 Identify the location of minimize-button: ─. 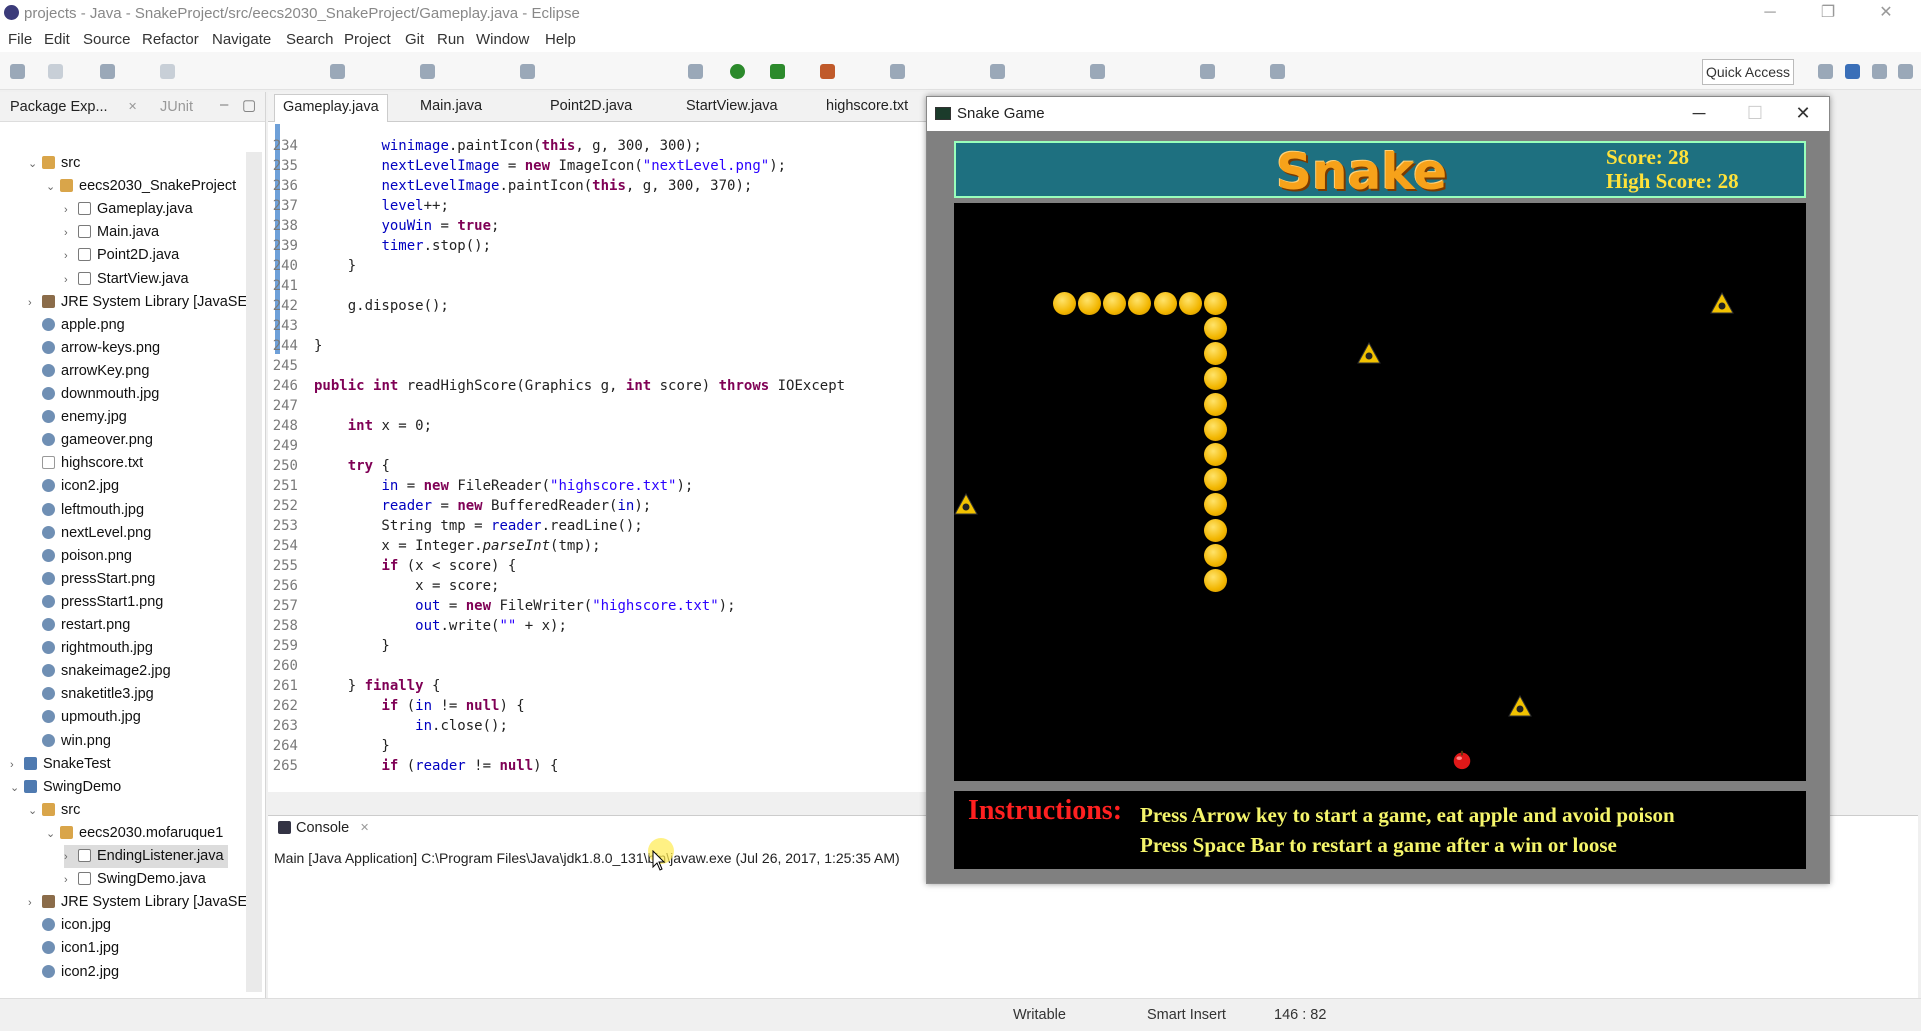
(1770, 14).